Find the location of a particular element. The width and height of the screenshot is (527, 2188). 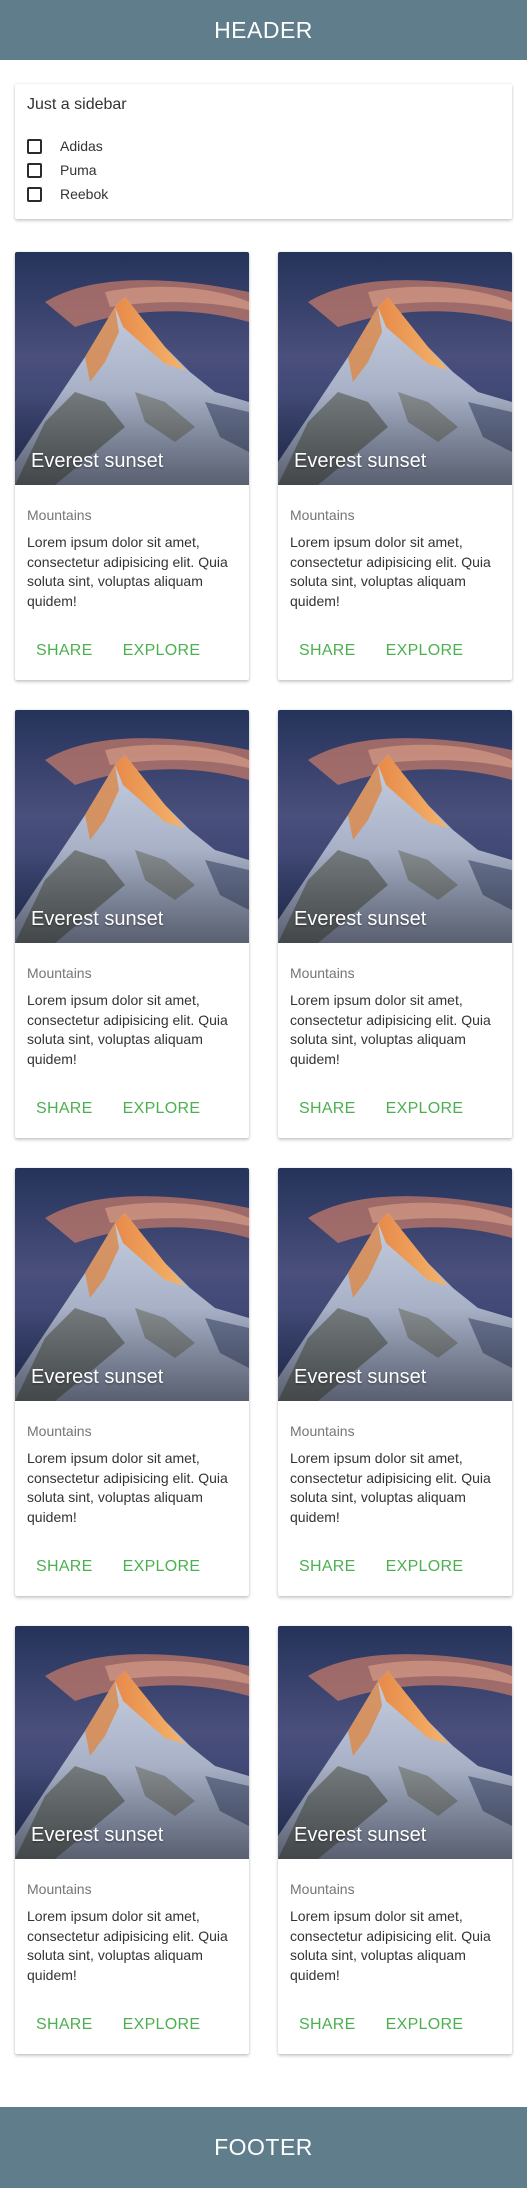

footer-title: FOOTER is located at coordinates (263, 2147).